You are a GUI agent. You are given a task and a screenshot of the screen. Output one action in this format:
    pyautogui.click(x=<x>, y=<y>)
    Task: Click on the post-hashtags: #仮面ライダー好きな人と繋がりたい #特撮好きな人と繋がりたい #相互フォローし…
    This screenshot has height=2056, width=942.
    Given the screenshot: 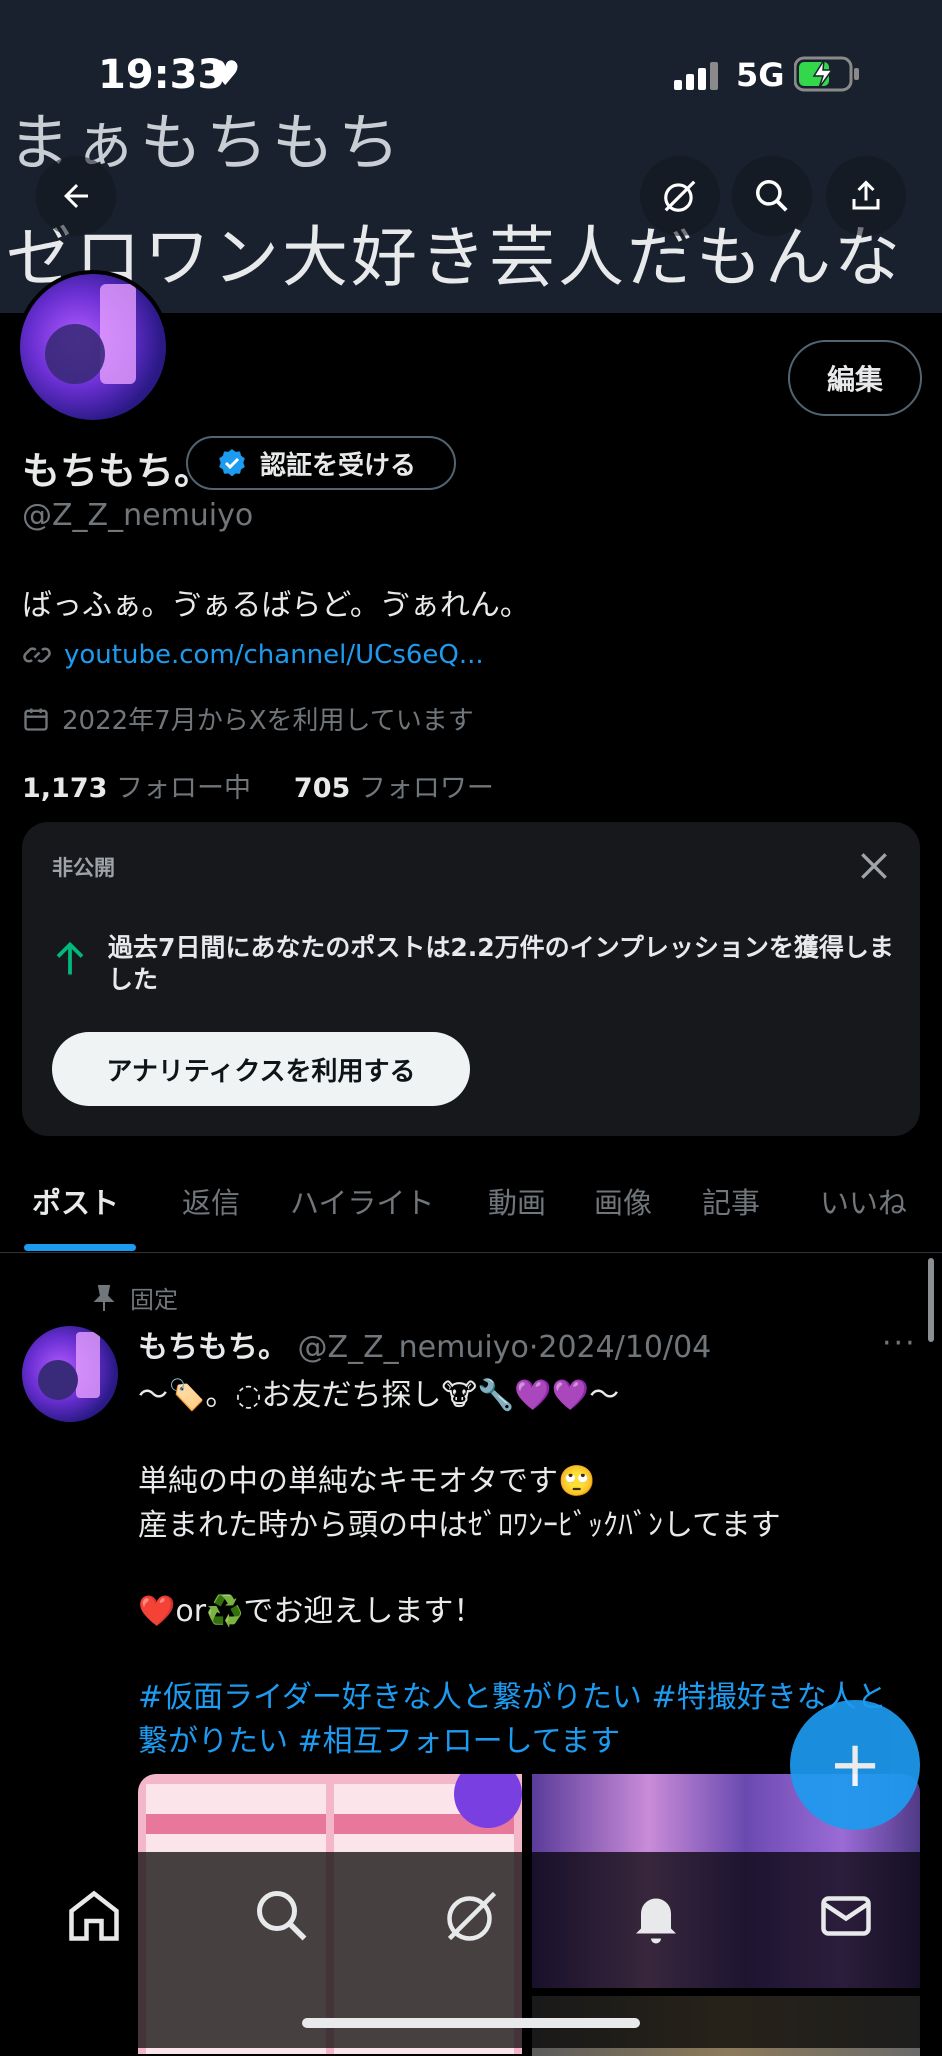 What is the action you would take?
    pyautogui.click(x=518, y=1720)
    